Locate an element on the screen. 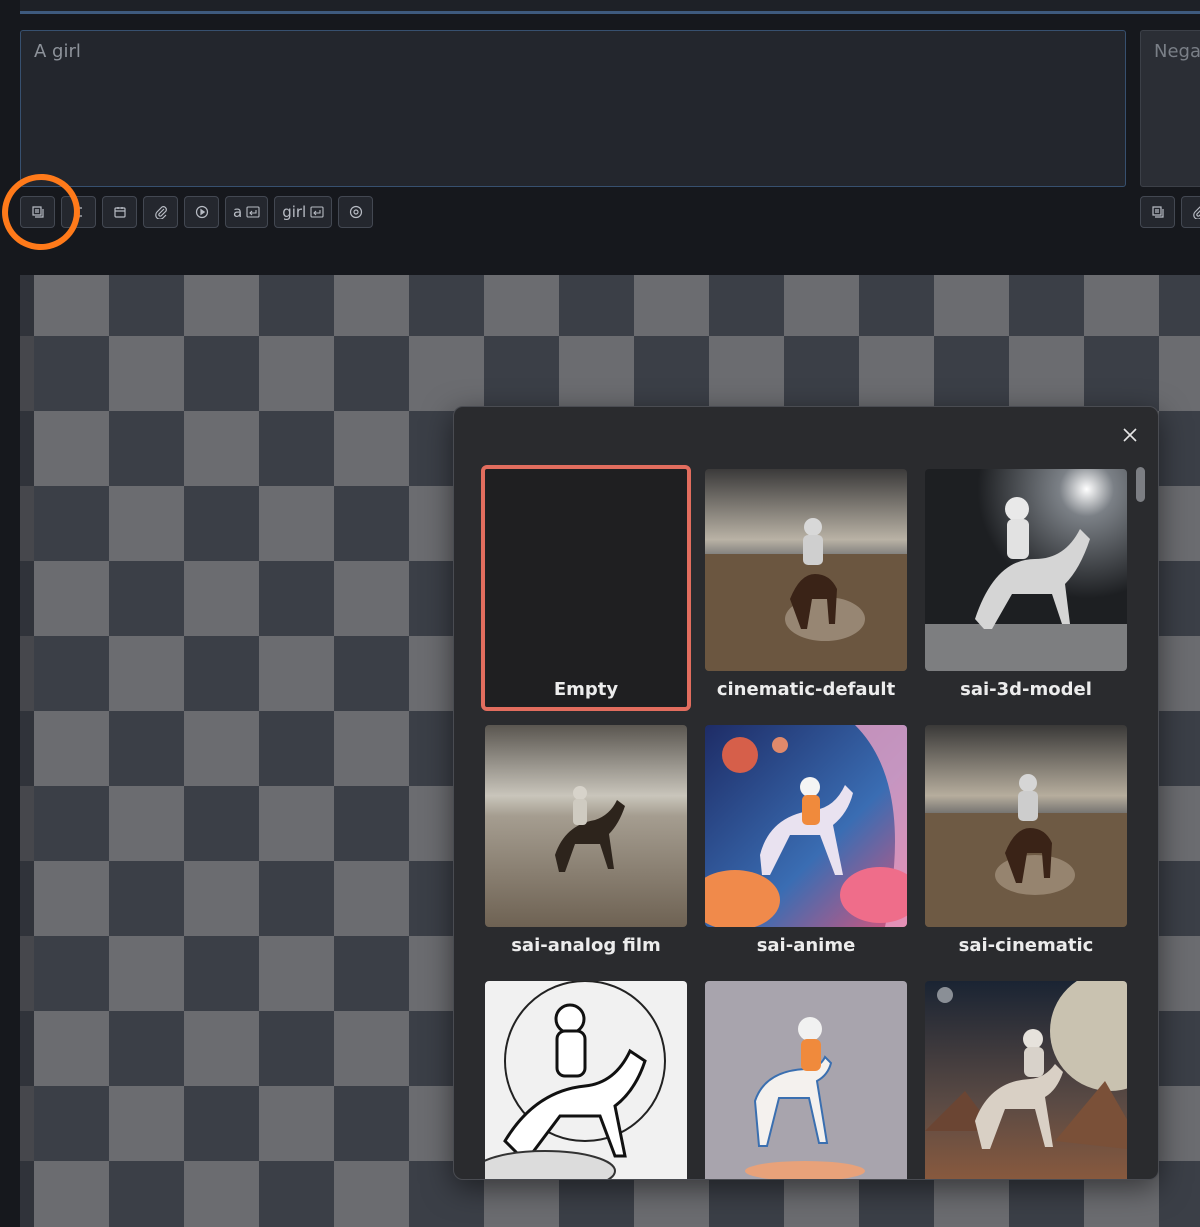 The image size is (1200, 1227). negative-attach-button is located at coordinates (1190, 212).